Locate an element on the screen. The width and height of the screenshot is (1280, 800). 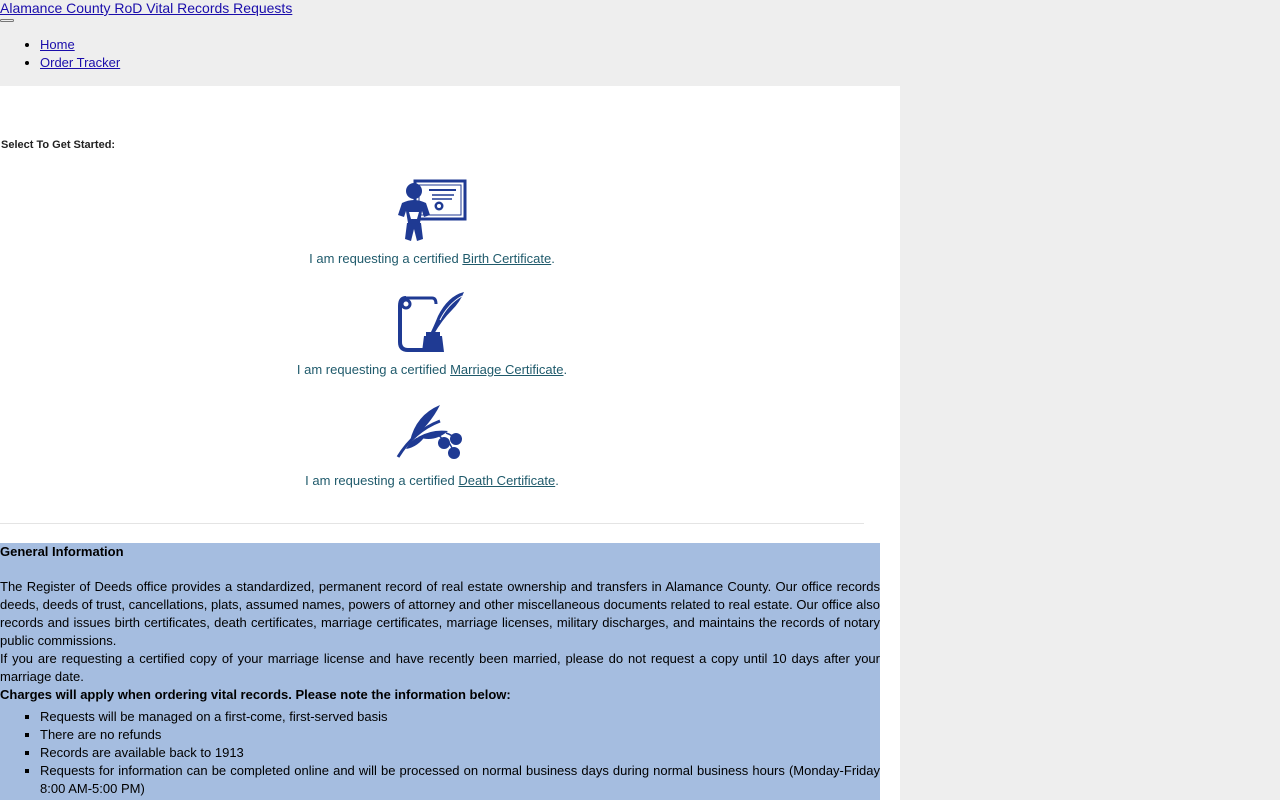
quill-scroll-icon is located at coordinates (432, 323).